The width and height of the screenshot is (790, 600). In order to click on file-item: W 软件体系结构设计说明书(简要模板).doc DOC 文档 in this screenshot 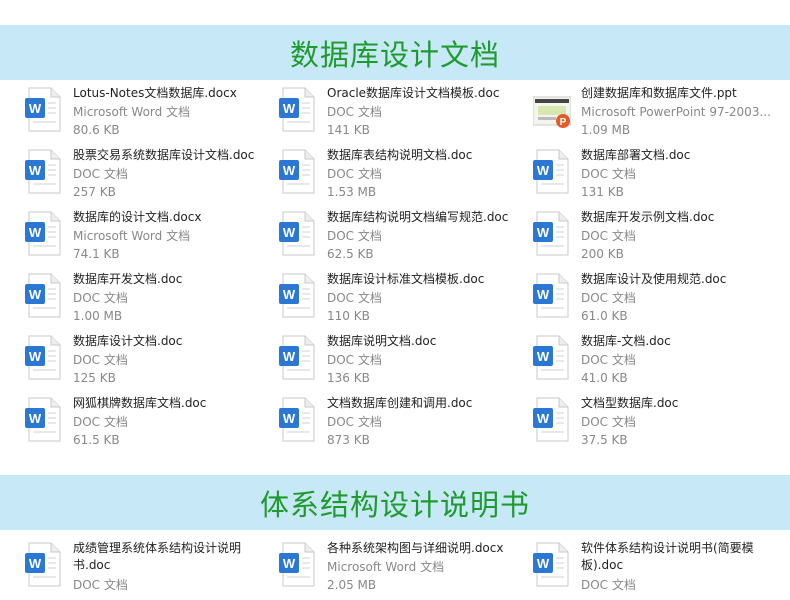, I will do `click(653, 568)`.